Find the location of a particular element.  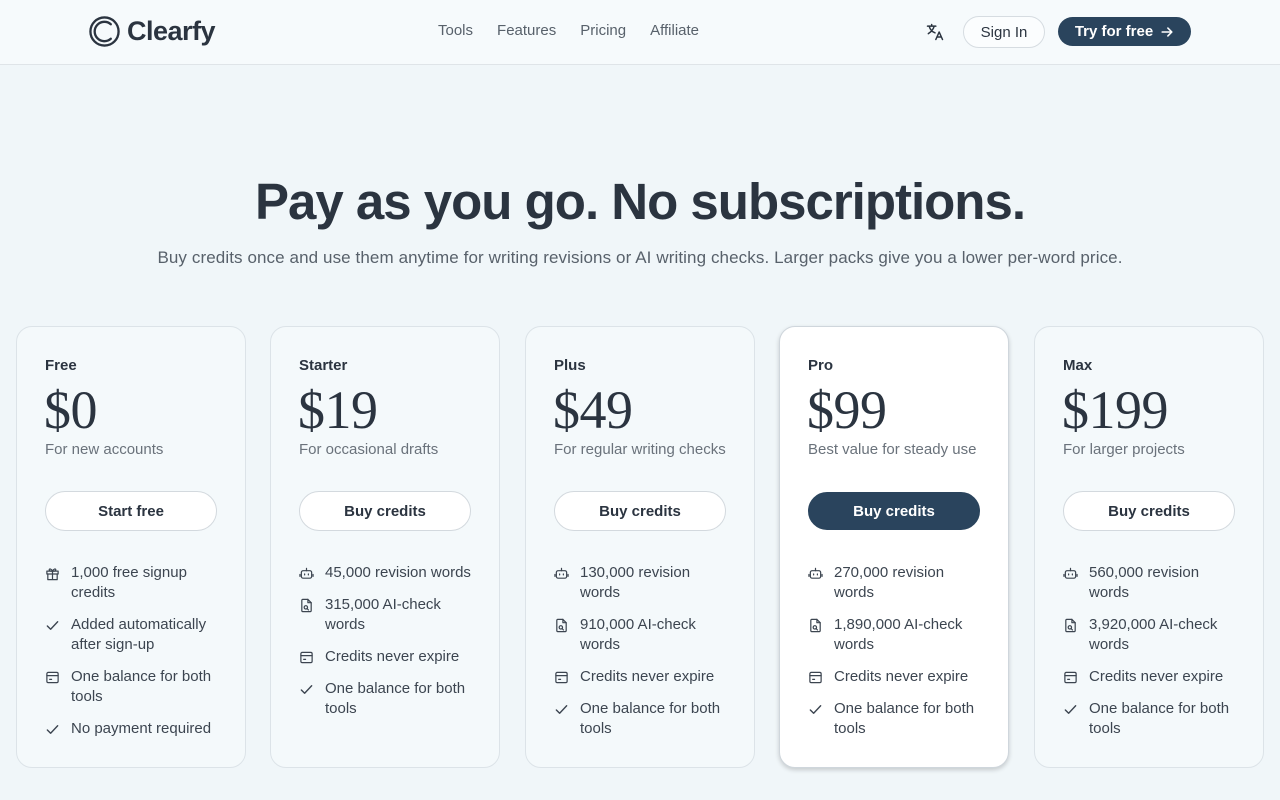

feature-item: 270,000 revision words is located at coordinates (898, 583).